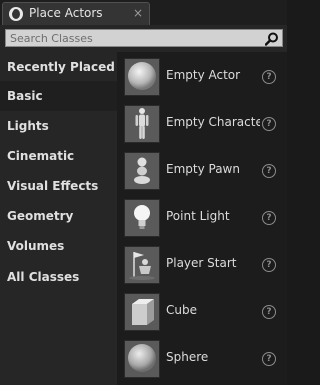 This screenshot has width=320, height=385. Describe the element at coordinates (142, 218) in the screenshot. I see `lightbulb-icon` at that location.